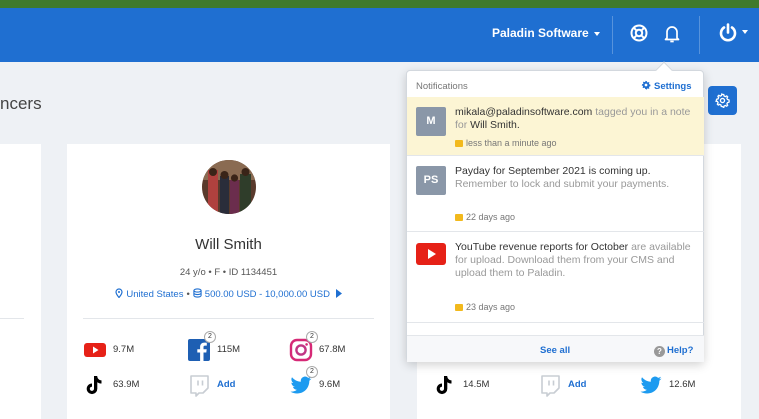 This screenshot has width=759, height=419. What do you see at coordinates (524, 112) in the screenshot?
I see `notification-actor: mikala@paladinsoftware.com` at bounding box center [524, 112].